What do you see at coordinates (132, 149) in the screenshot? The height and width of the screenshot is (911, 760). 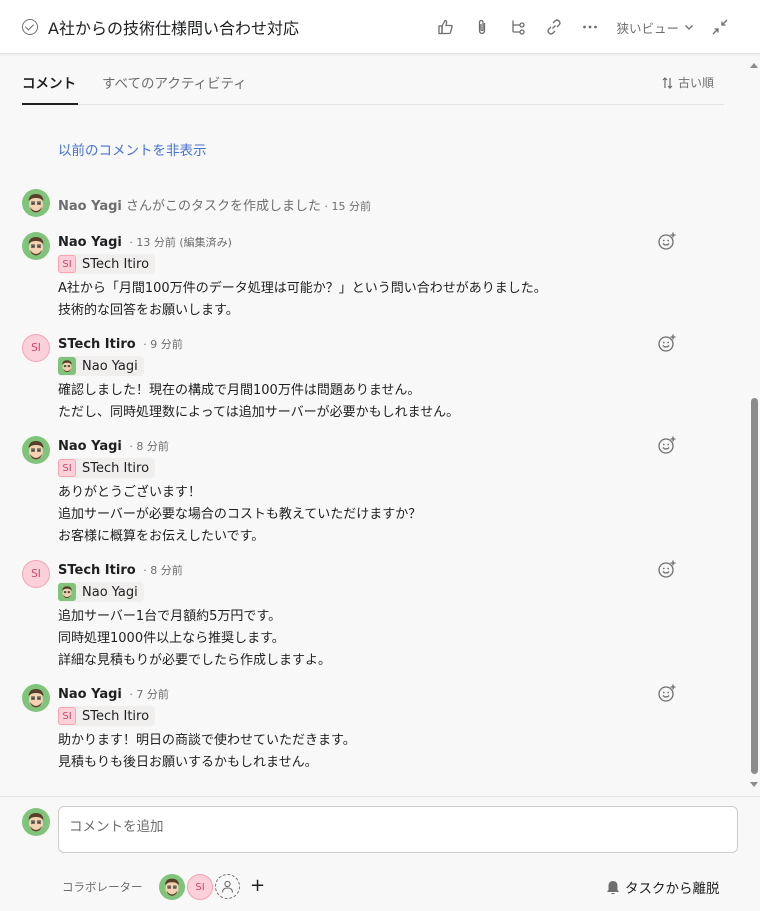 I see `hide-previous-comments-link: 以前のコメントを非表示` at bounding box center [132, 149].